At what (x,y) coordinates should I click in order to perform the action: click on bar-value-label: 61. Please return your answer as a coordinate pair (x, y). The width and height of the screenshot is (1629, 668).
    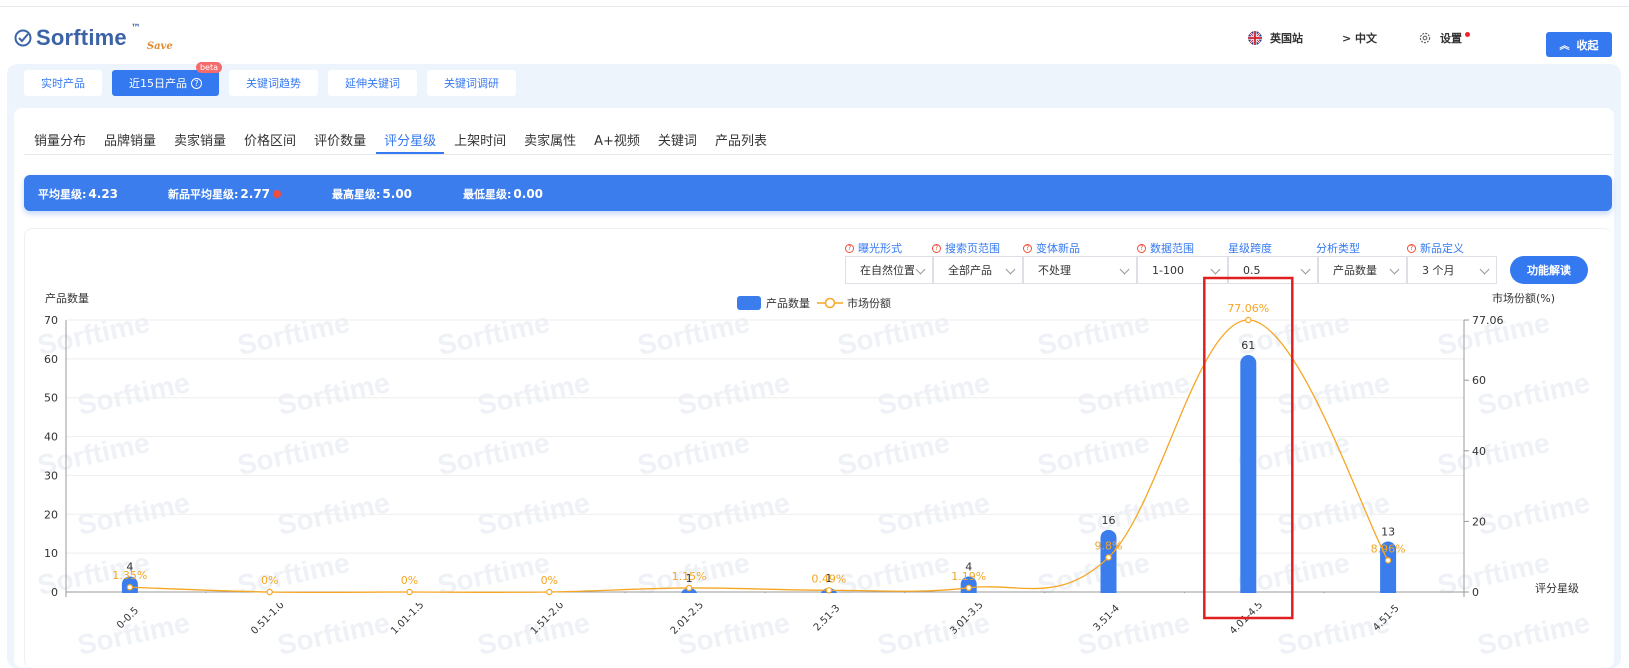
    Looking at the image, I should click on (1248, 345).